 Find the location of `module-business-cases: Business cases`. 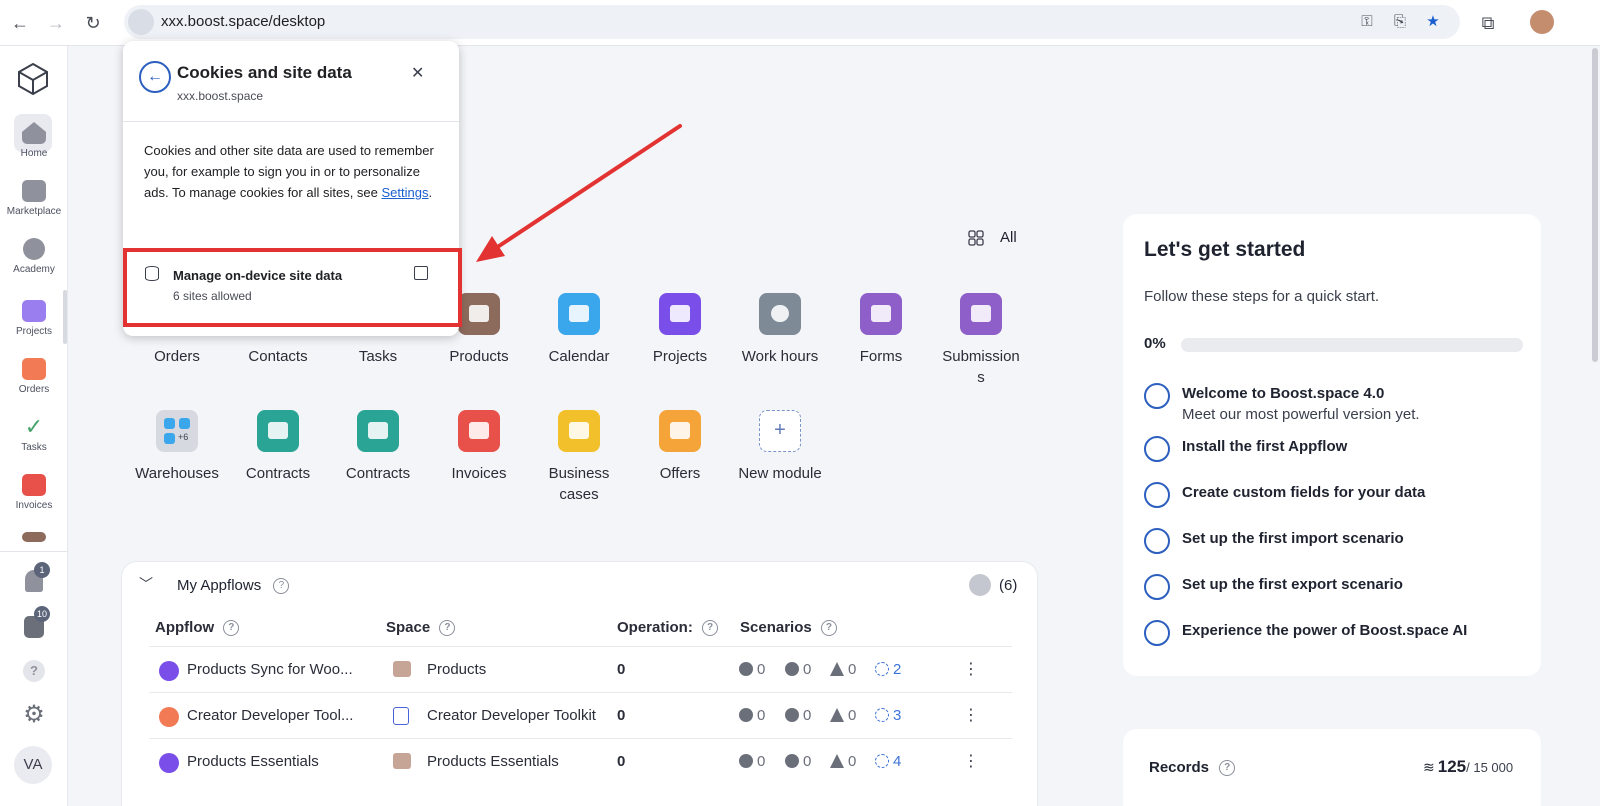

module-business-cases: Business cases is located at coordinates (579, 457).